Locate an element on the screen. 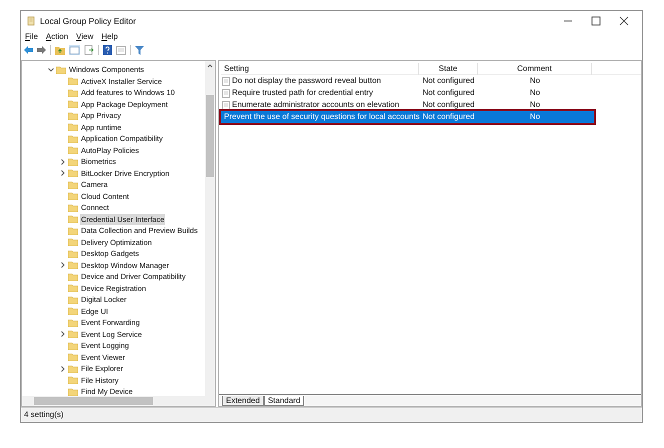  menu-item: View is located at coordinates (85, 37).